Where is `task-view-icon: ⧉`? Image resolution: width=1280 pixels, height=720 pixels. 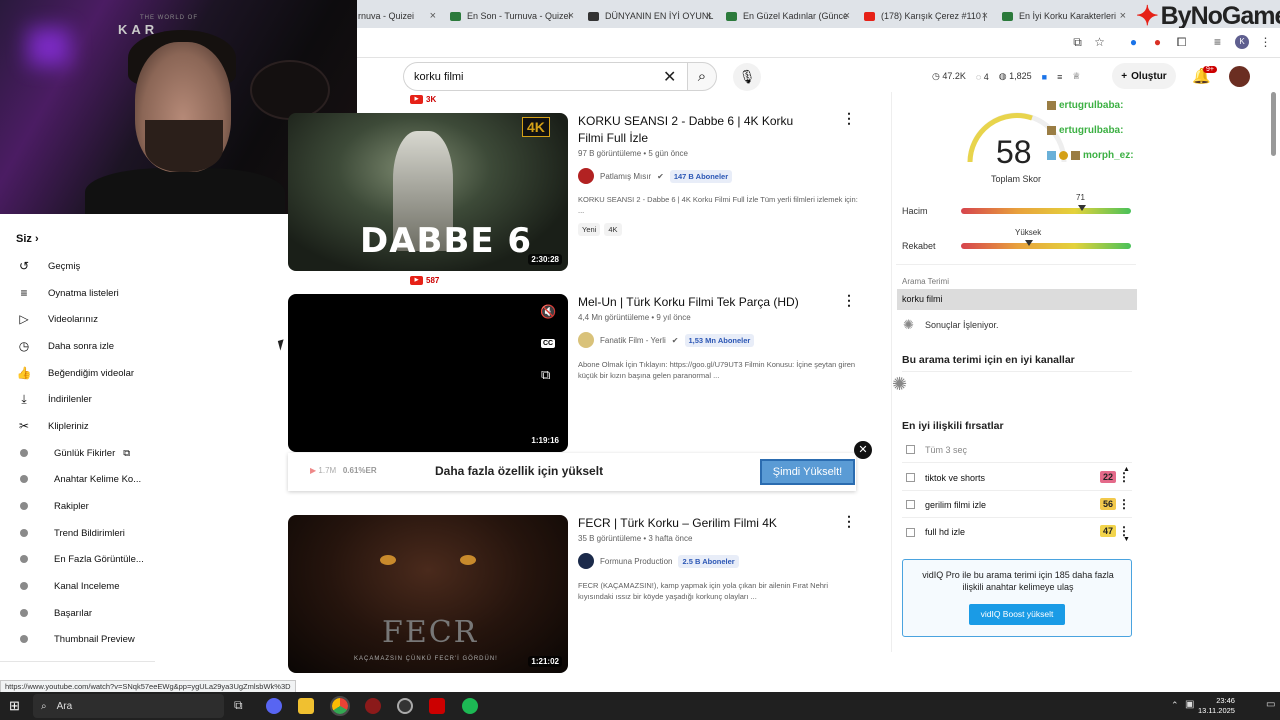
task-view-icon: ⧉ is located at coordinates (238, 705).